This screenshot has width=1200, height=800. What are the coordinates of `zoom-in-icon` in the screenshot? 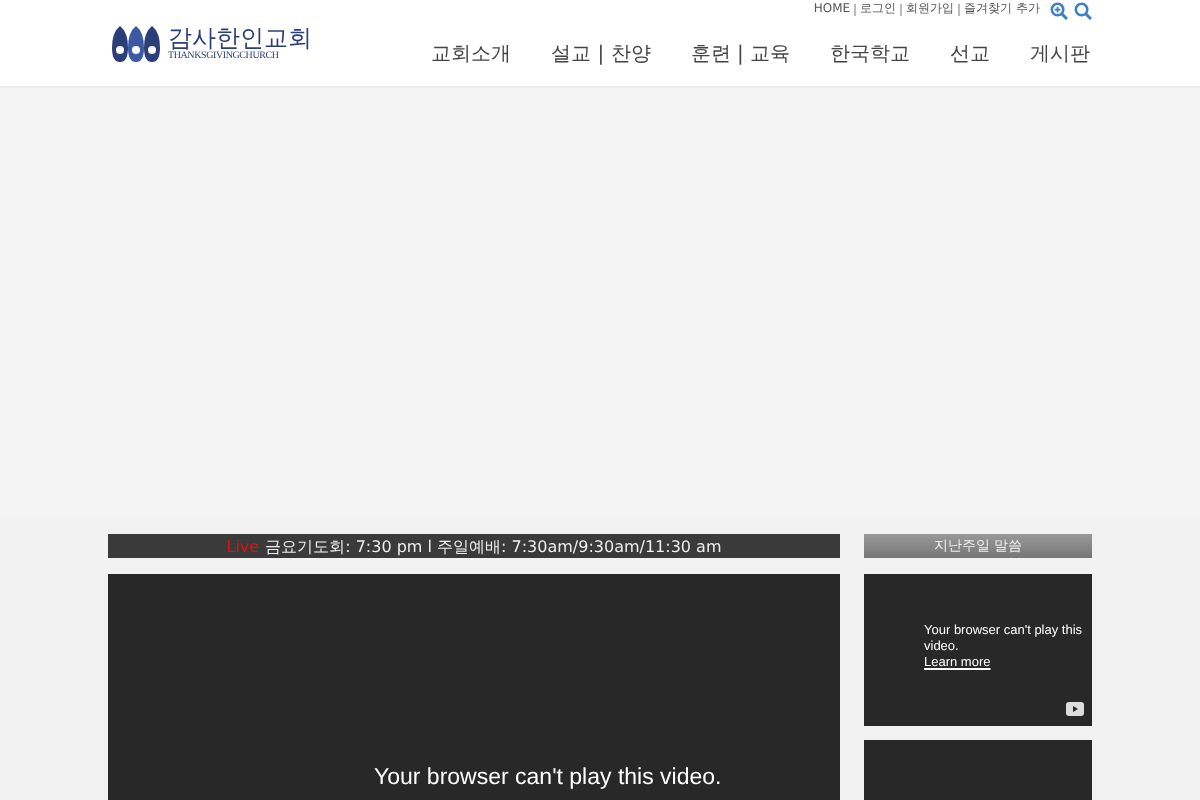 It's located at (1059, 10).